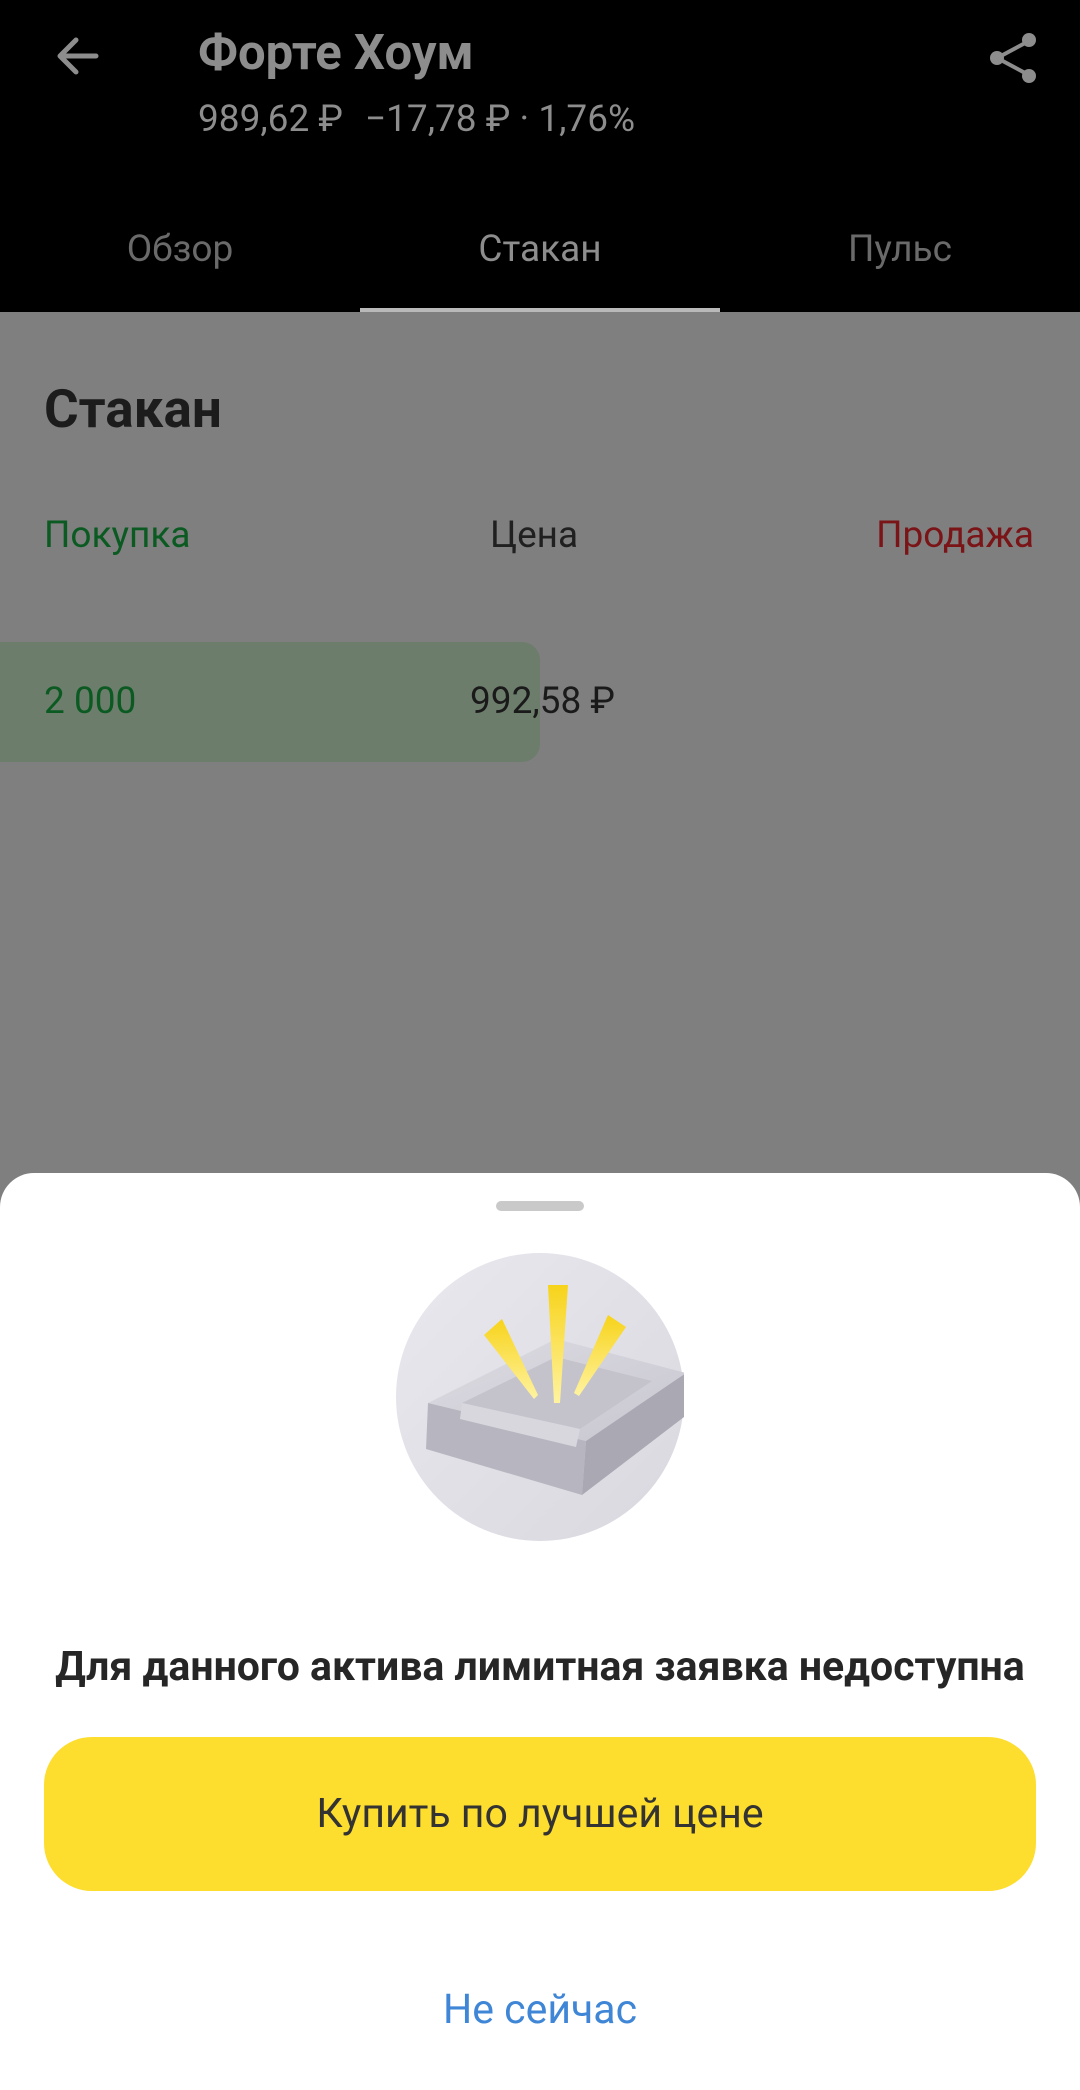  Describe the element at coordinates (117, 535) in the screenshot. I see `column-header-buy: Покупка` at that location.